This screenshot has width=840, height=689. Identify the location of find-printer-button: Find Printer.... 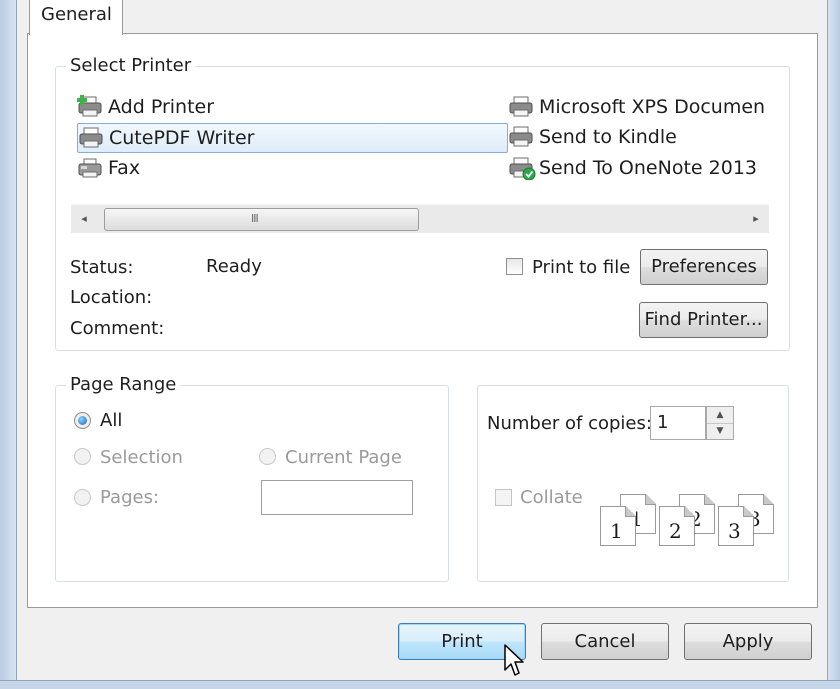
(703, 320).